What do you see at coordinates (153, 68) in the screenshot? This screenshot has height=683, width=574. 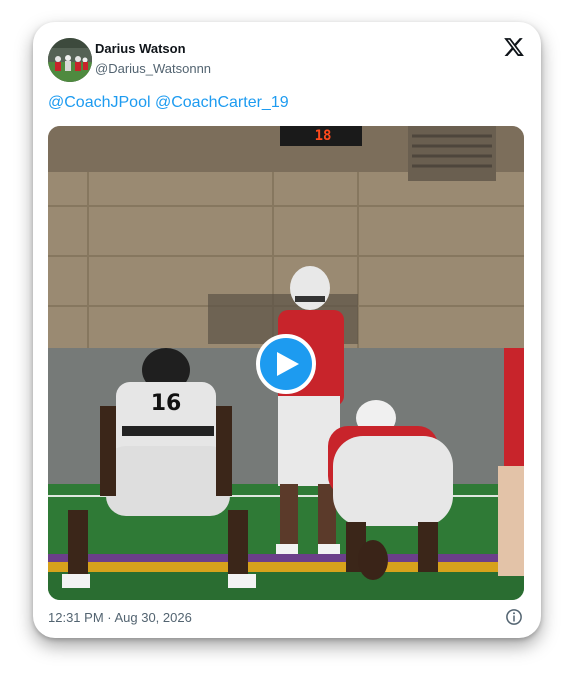 I see `author-handle: @Darius_Watsonnn` at bounding box center [153, 68].